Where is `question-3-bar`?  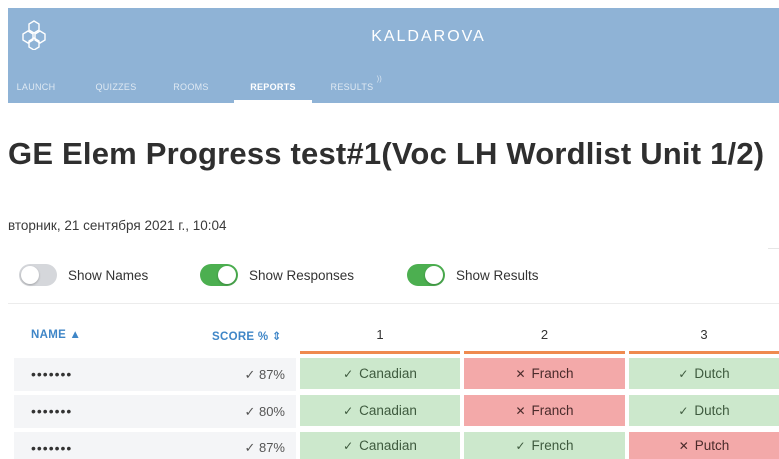
question-3-bar is located at coordinates (704, 352).